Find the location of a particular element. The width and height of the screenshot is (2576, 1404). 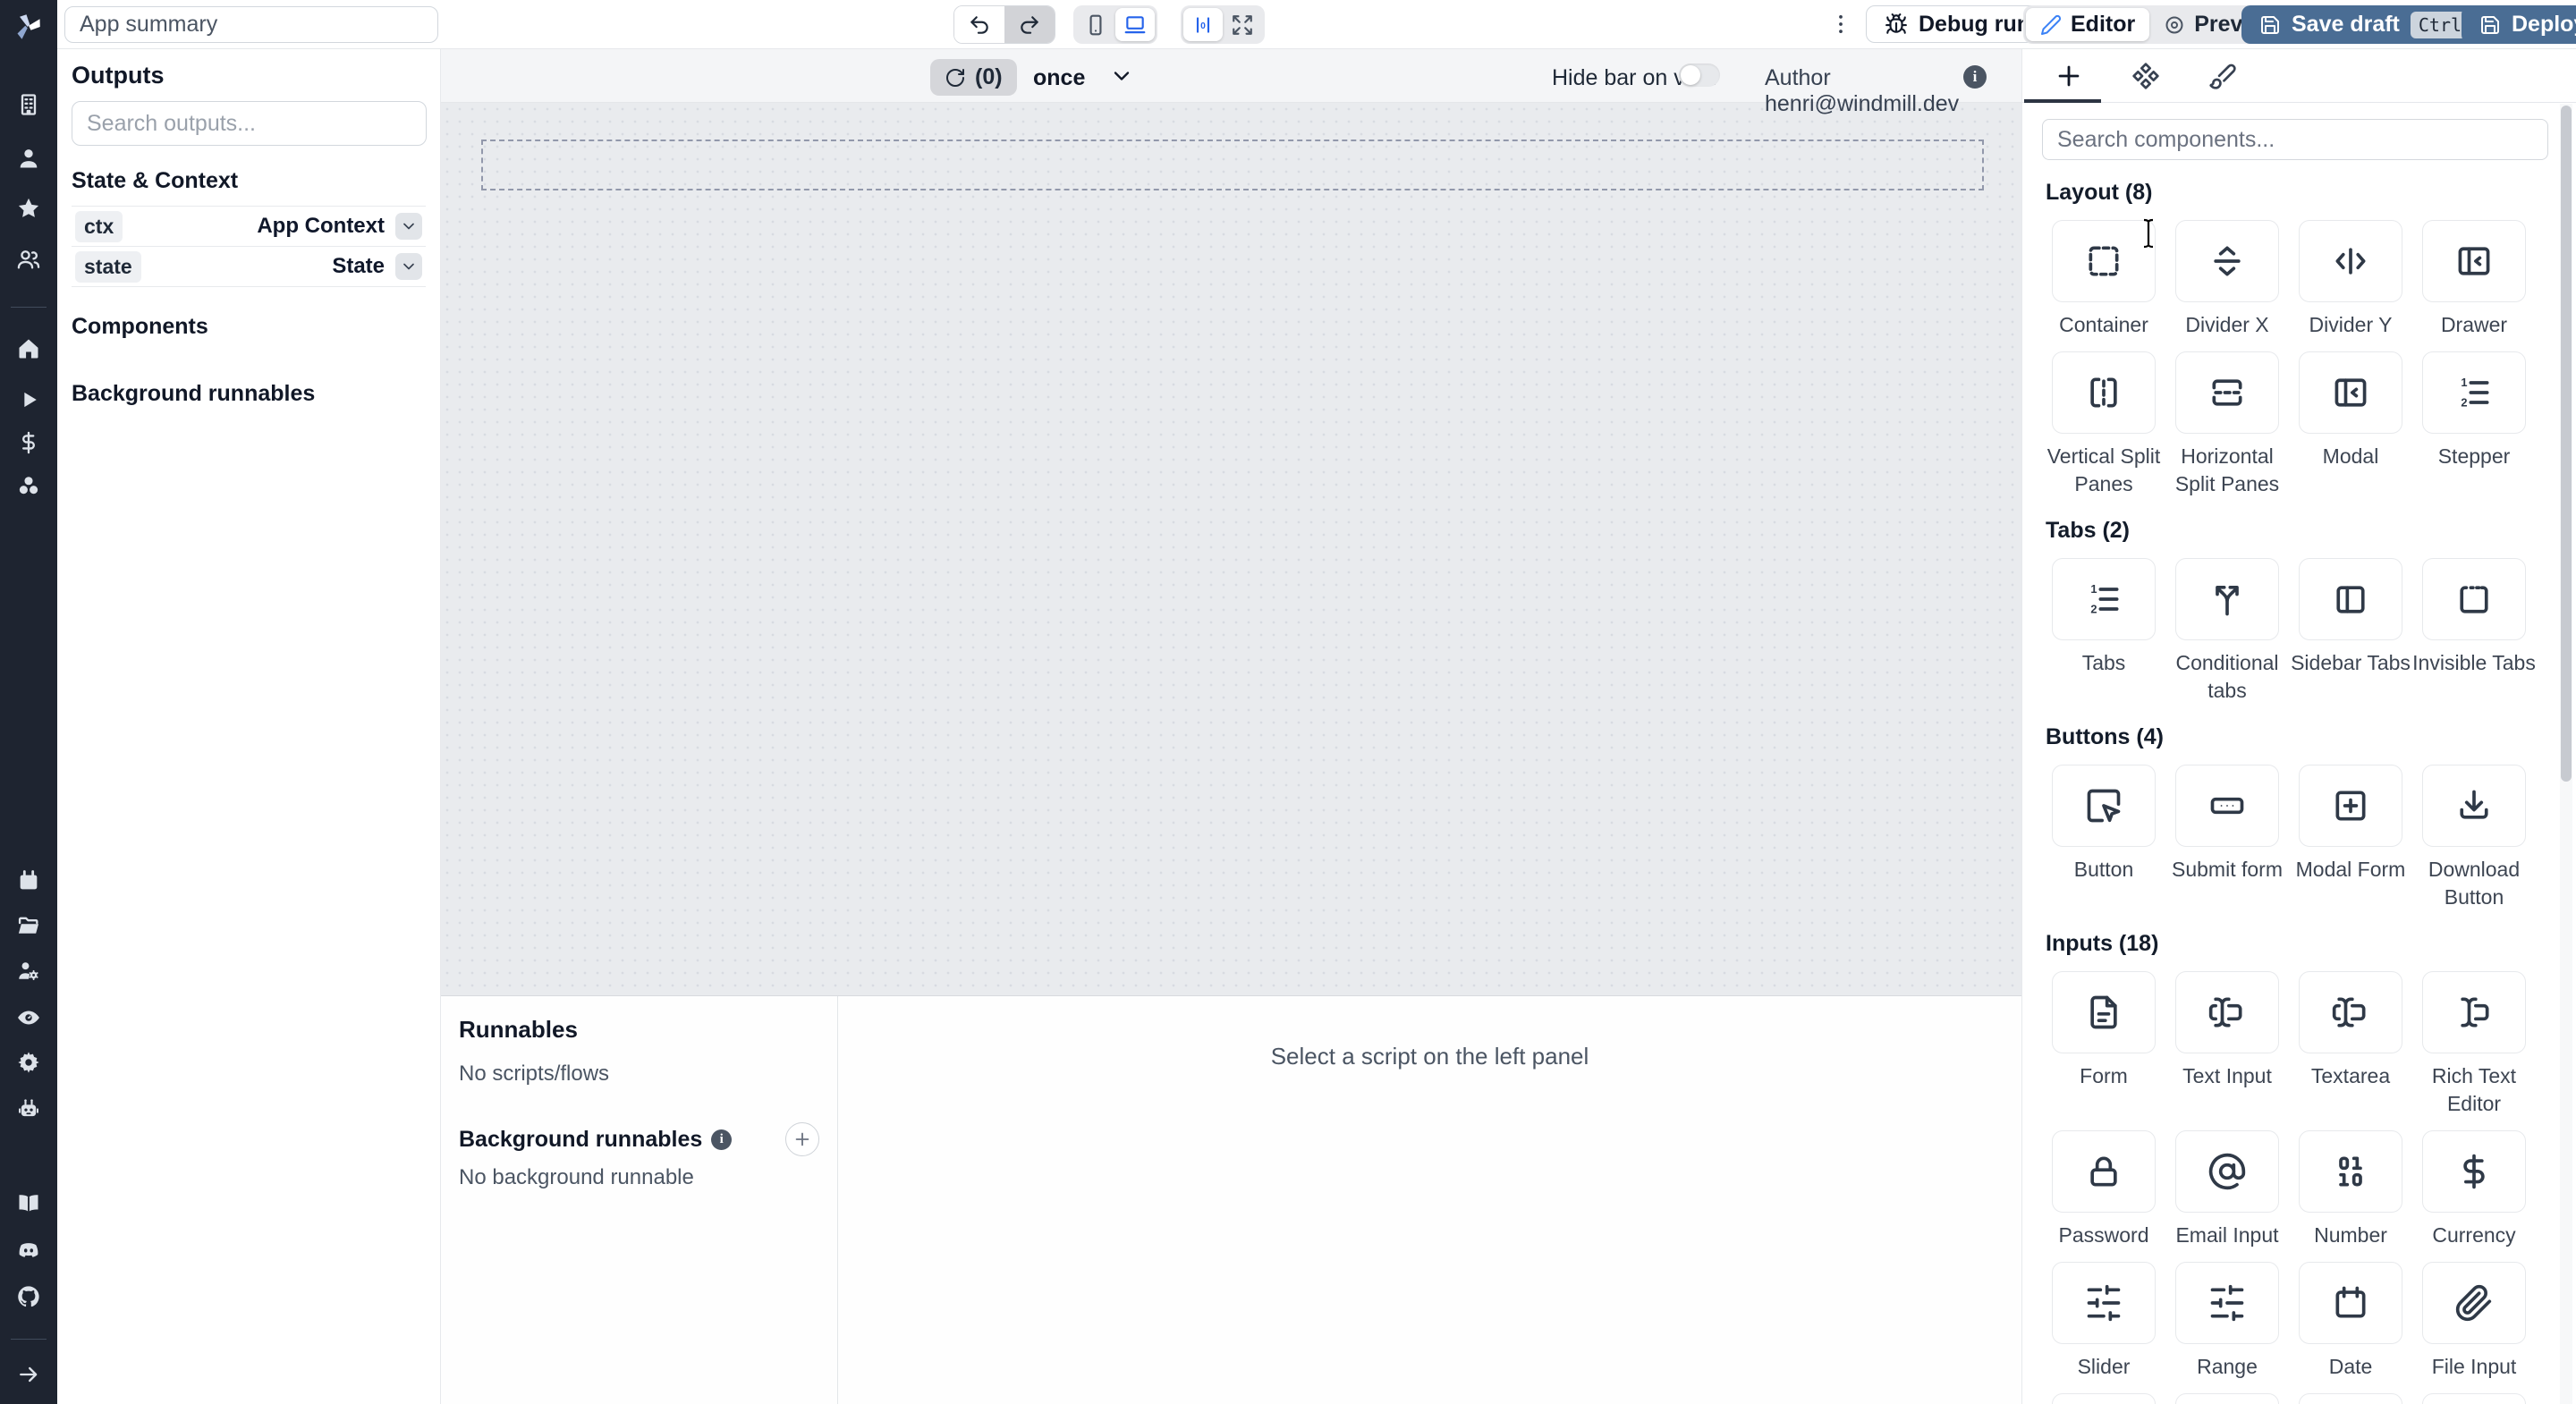

drawer-icon is located at coordinates (2474, 261).